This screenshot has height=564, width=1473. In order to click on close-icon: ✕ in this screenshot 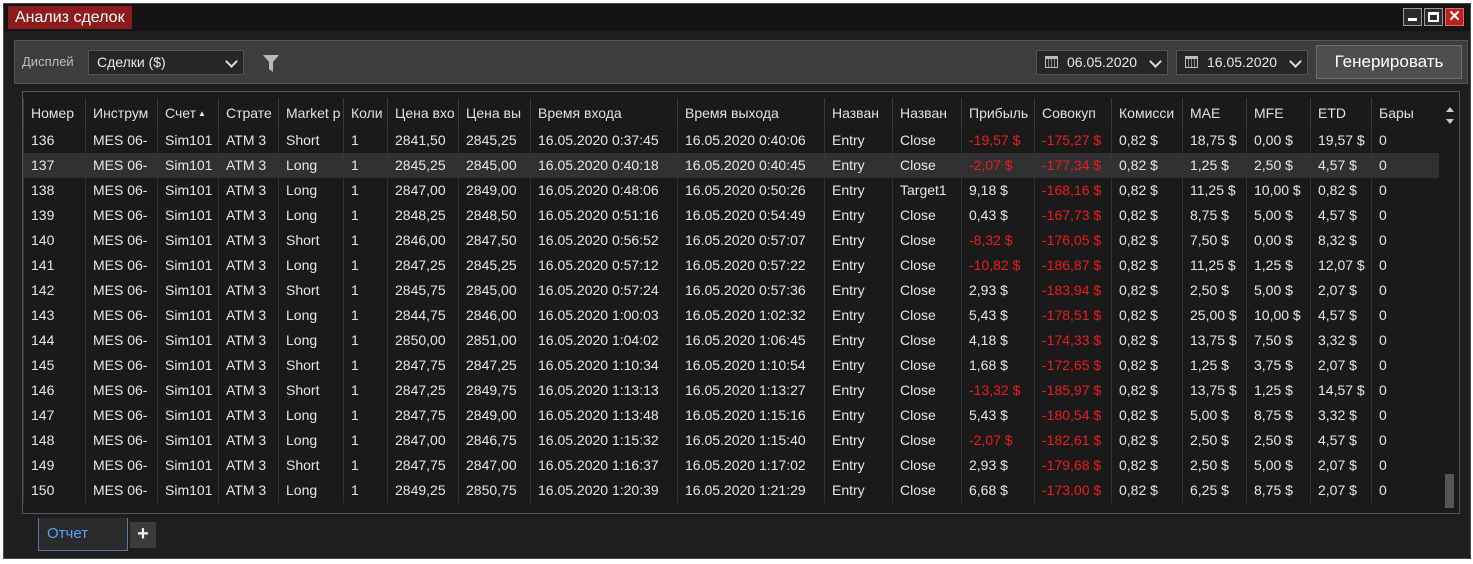, I will do `click(1454, 16)`.